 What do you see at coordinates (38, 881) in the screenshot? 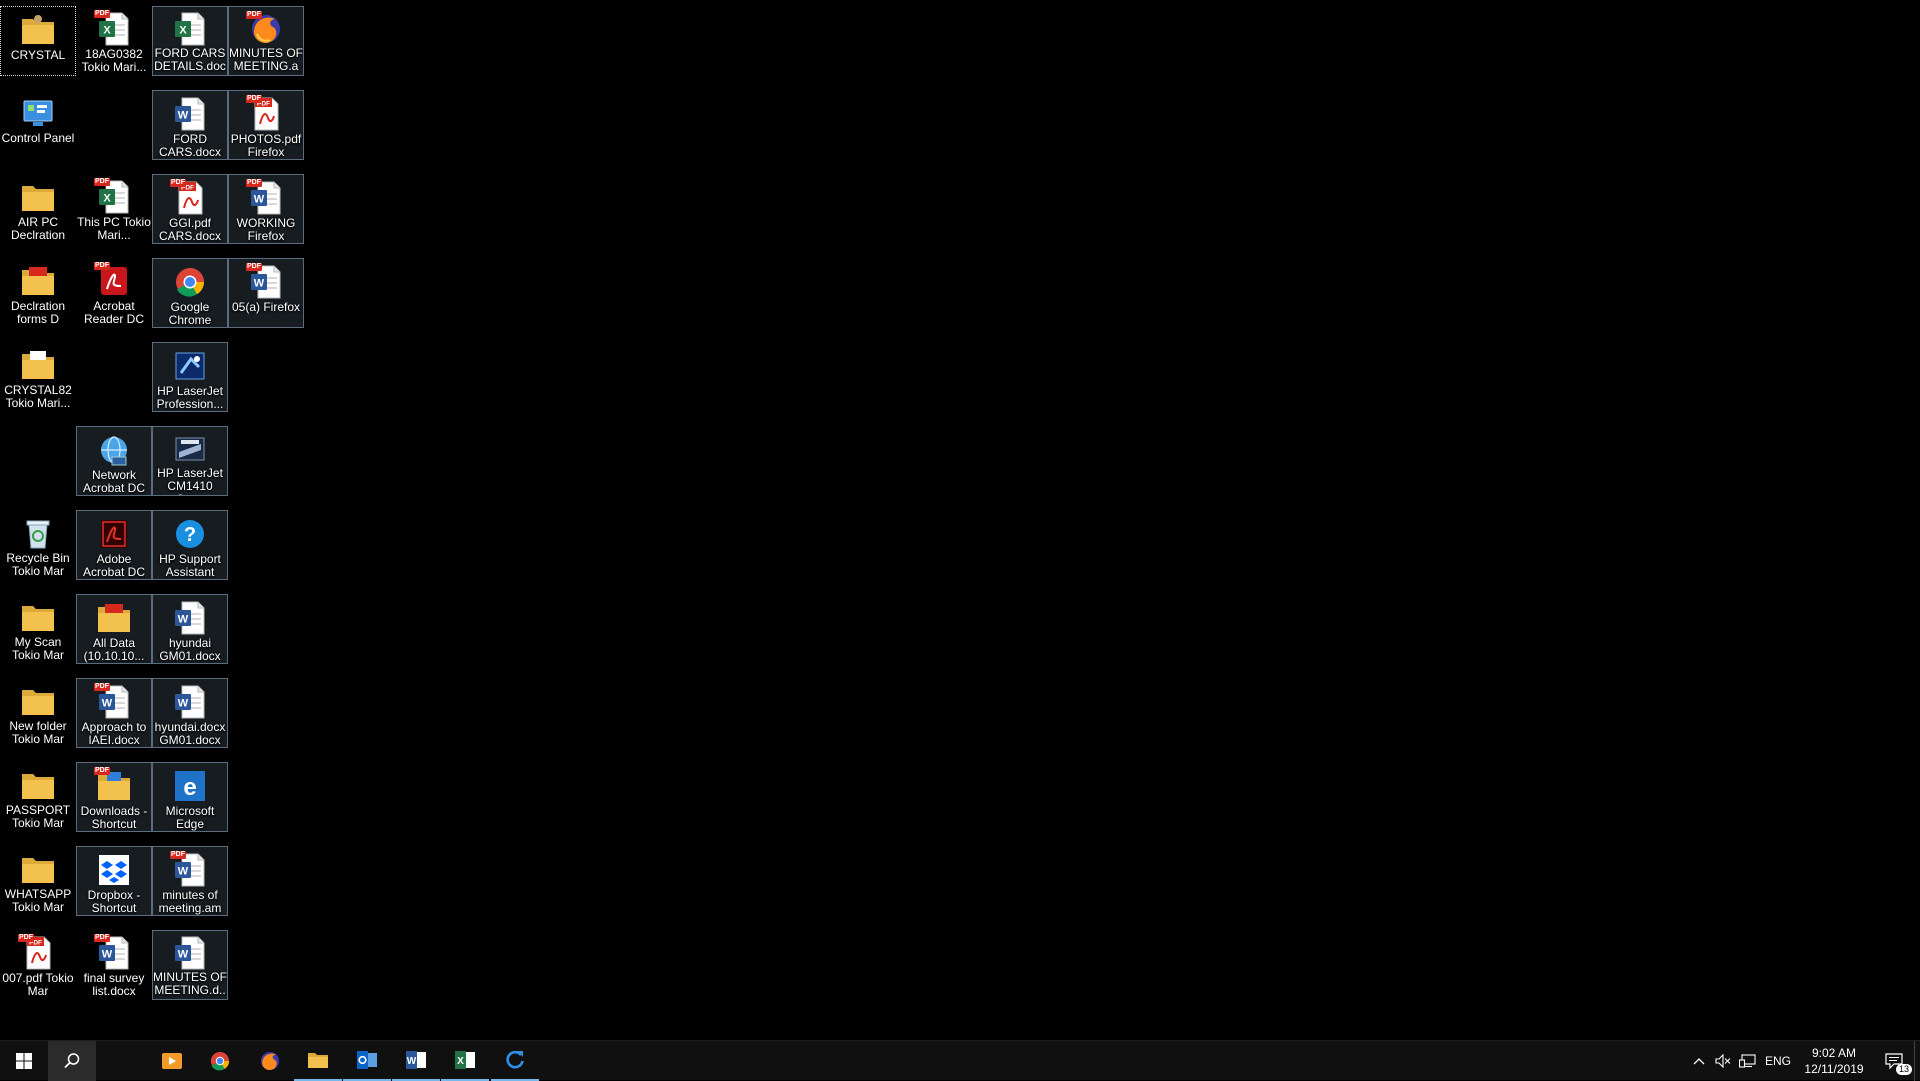
I see `desktop-icon: WHATSAPP Tokio Mar` at bounding box center [38, 881].